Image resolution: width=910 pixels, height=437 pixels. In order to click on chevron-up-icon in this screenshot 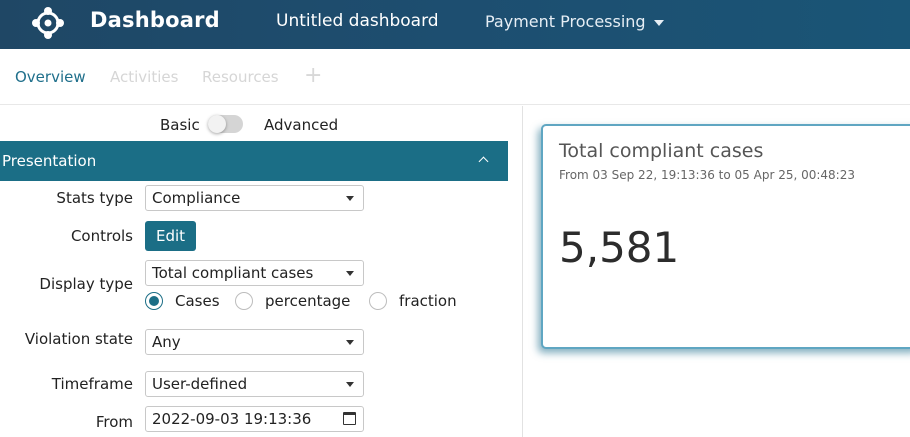, I will do `click(483, 161)`.